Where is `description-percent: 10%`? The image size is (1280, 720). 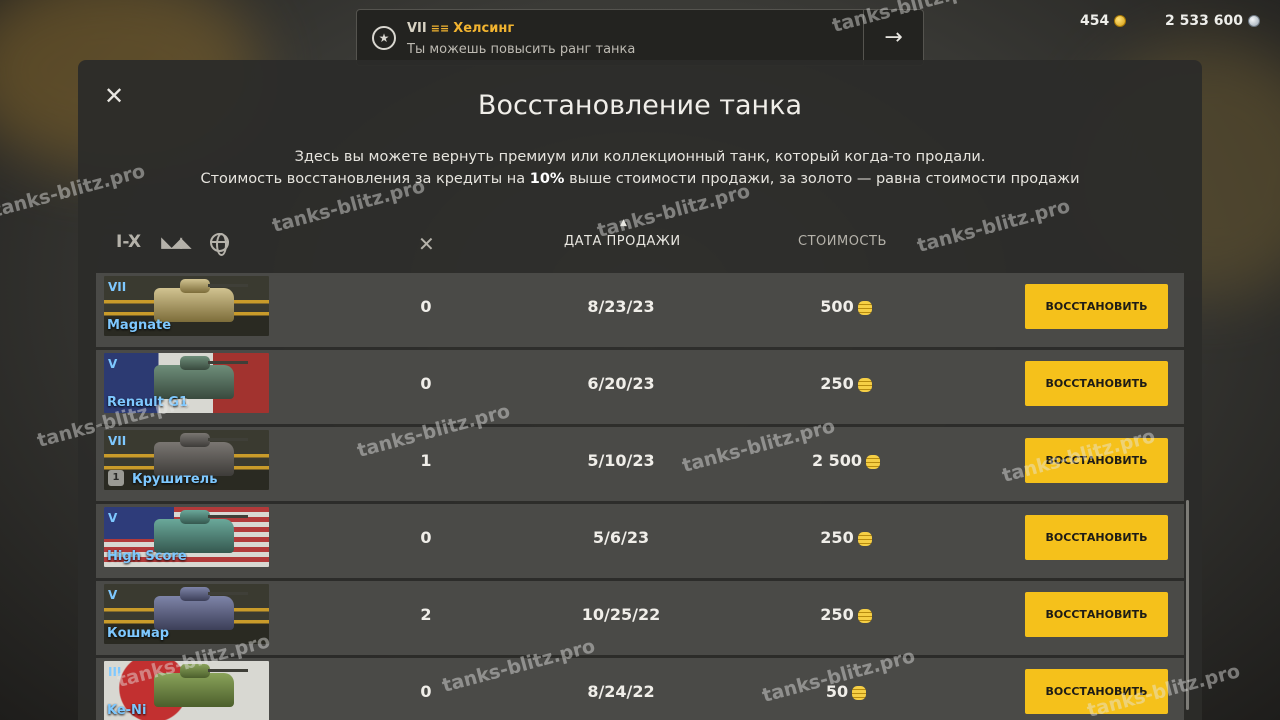
description-percent: 10% is located at coordinates (547, 179).